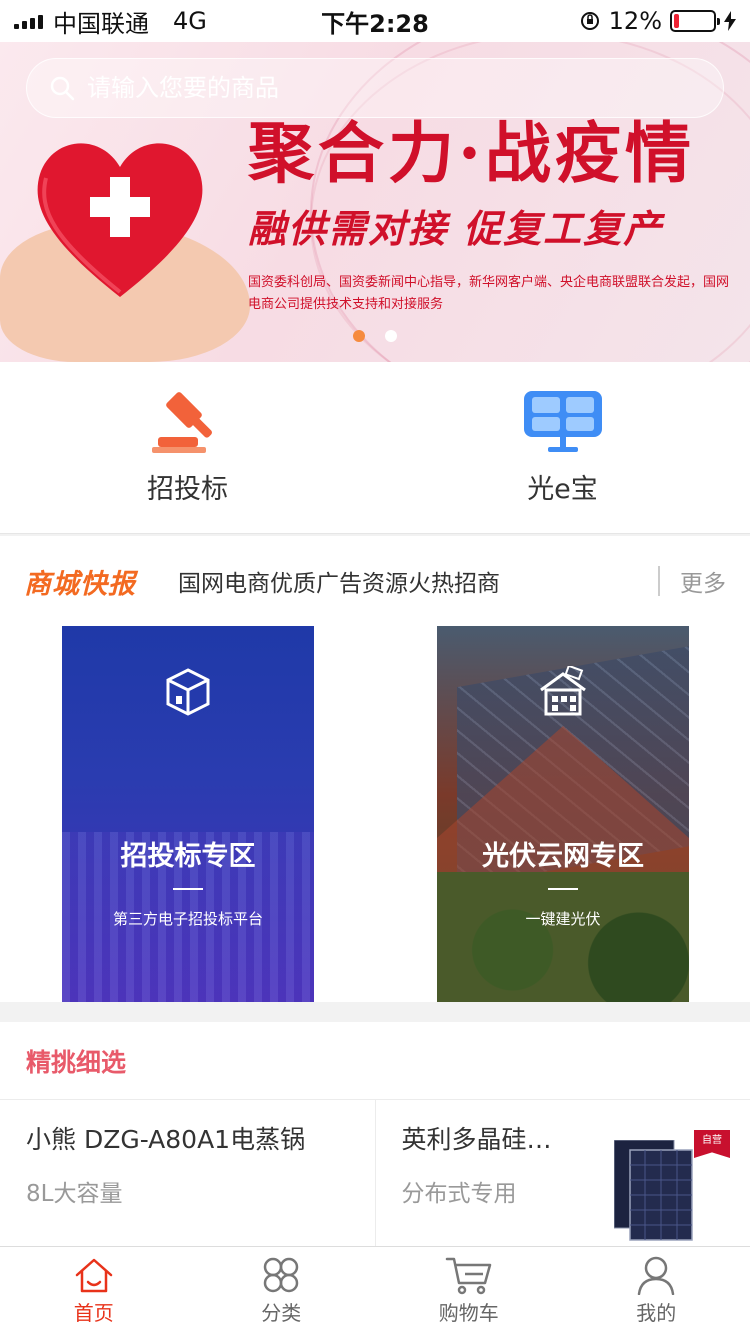 Image resolution: width=750 pixels, height=1334 pixels. I want to click on status-bar: 中国联通 4G 下午2:28 12%, so click(375, 21).